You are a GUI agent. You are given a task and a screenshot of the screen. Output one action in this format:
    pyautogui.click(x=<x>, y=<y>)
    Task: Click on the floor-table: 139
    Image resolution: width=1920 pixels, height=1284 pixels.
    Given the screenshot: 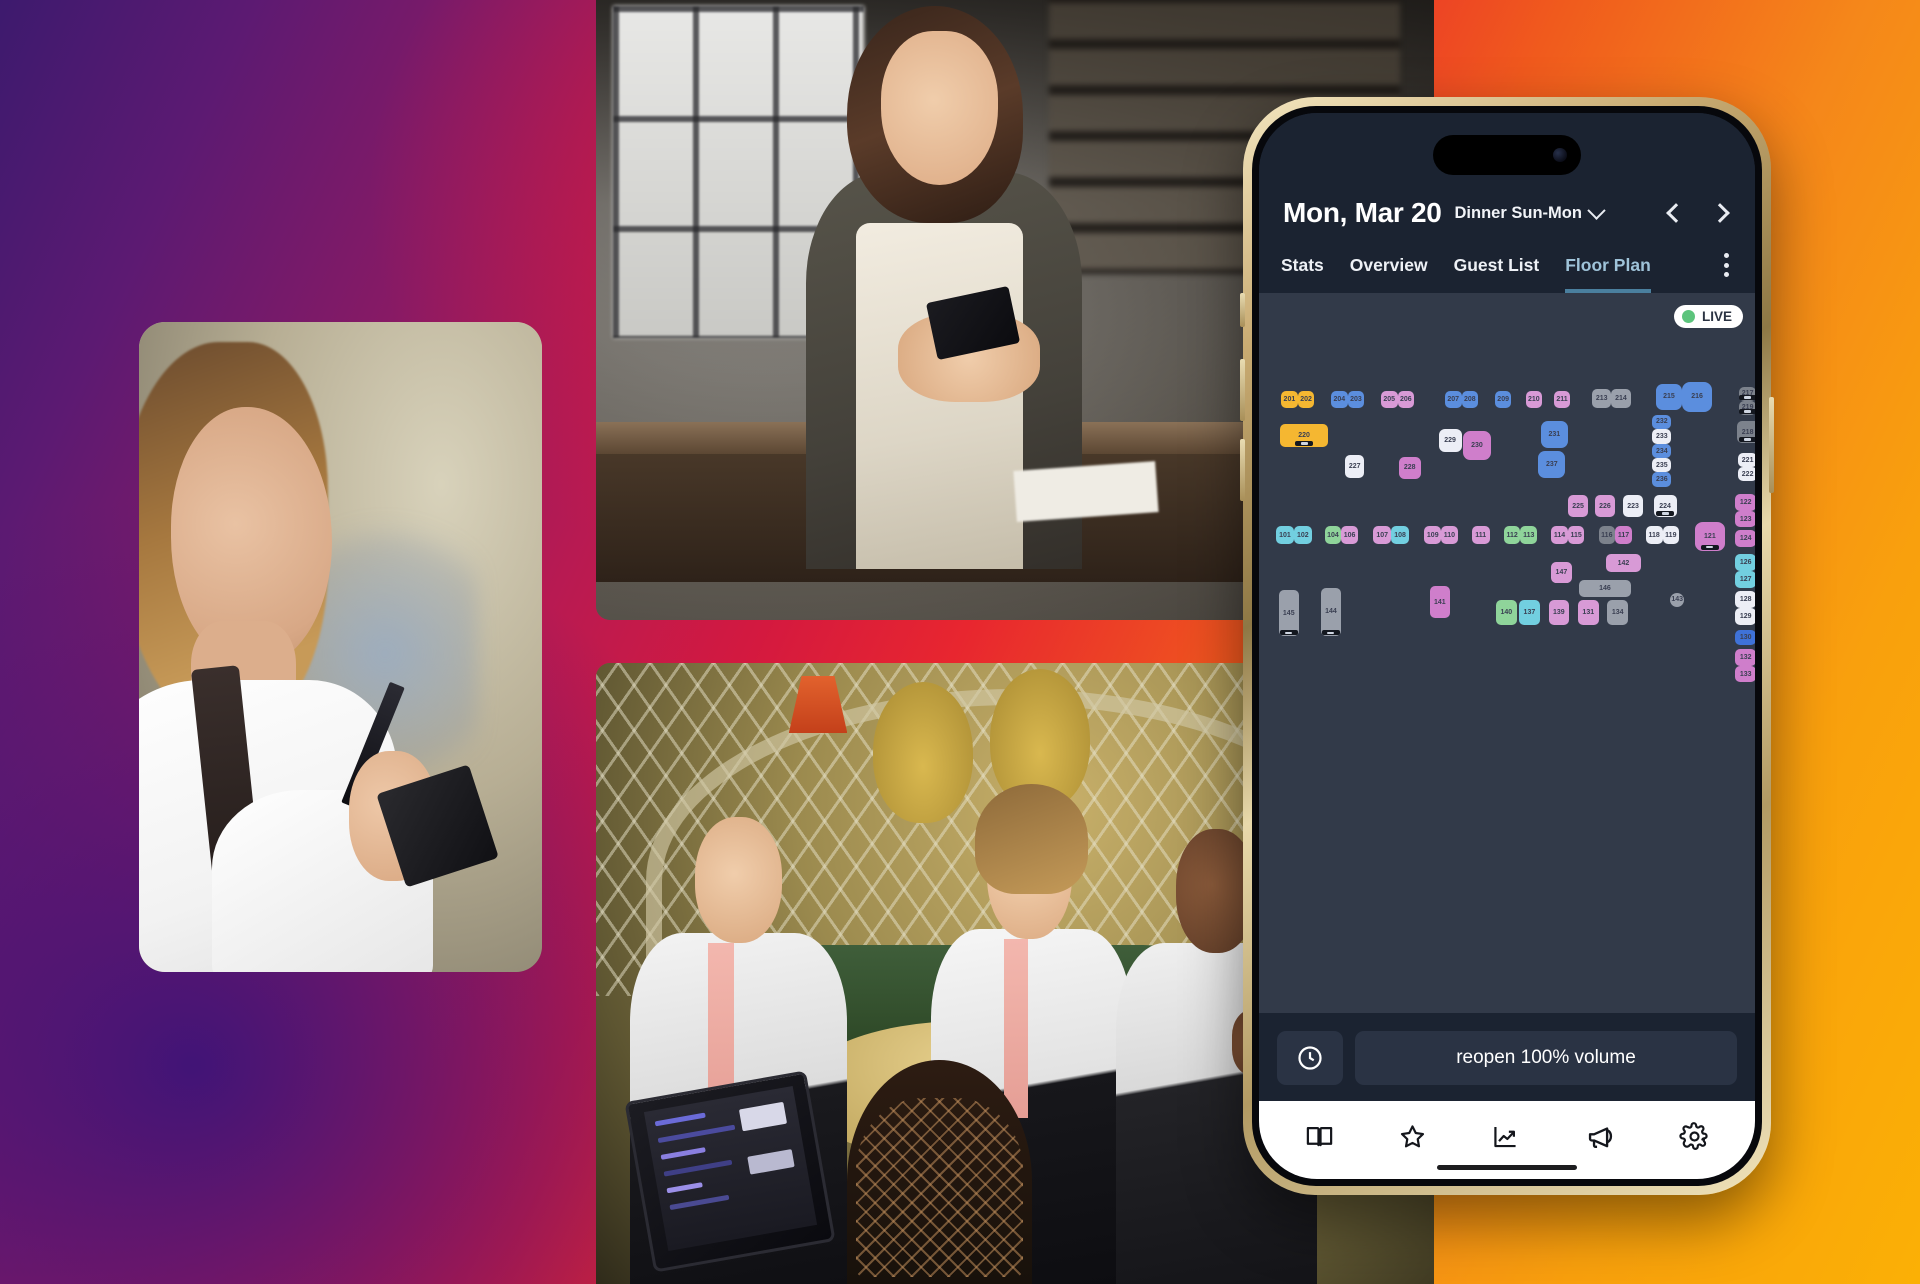 What is the action you would take?
    pyautogui.click(x=1559, y=612)
    